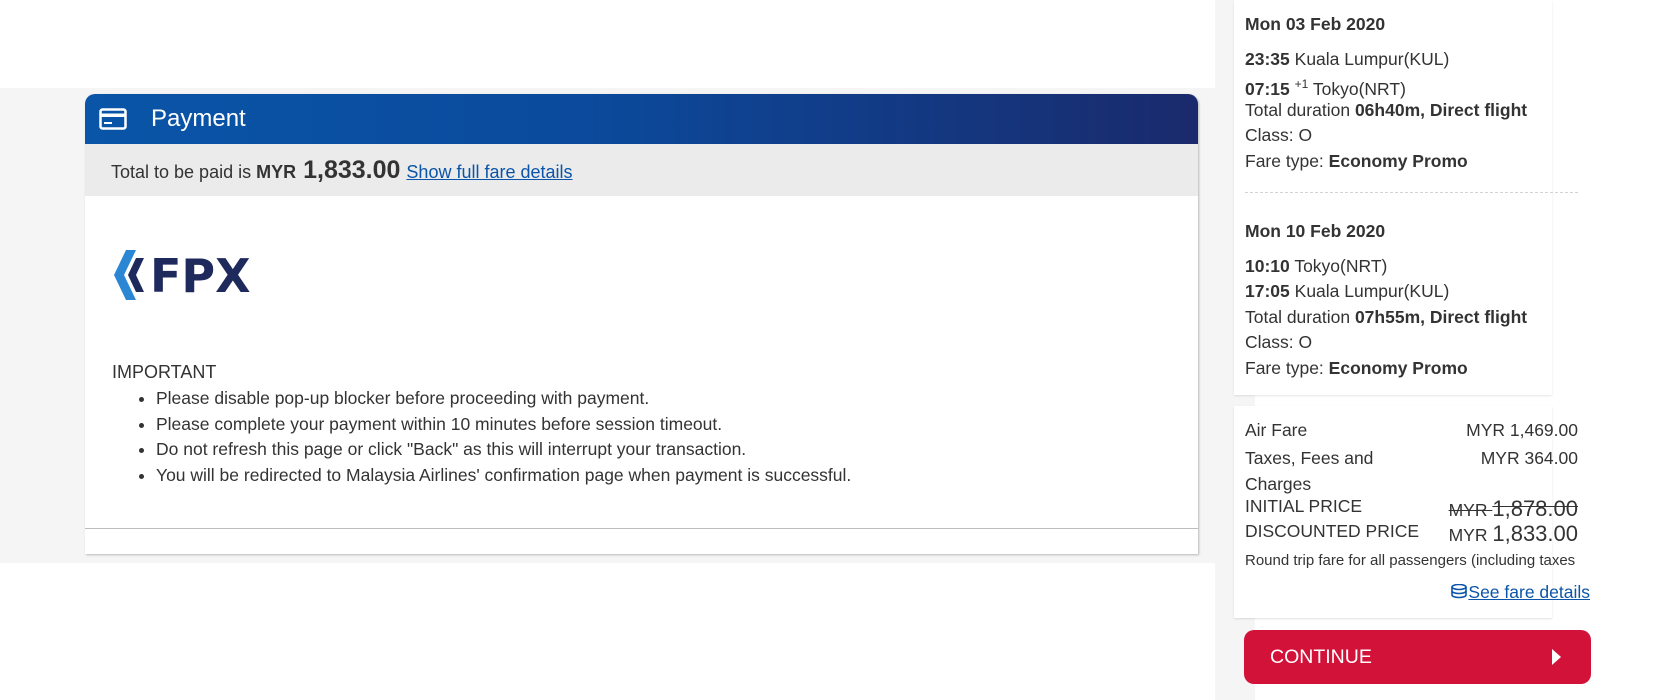  Describe the element at coordinates (1556, 657) in the screenshot. I see `caret-right-icon` at that location.